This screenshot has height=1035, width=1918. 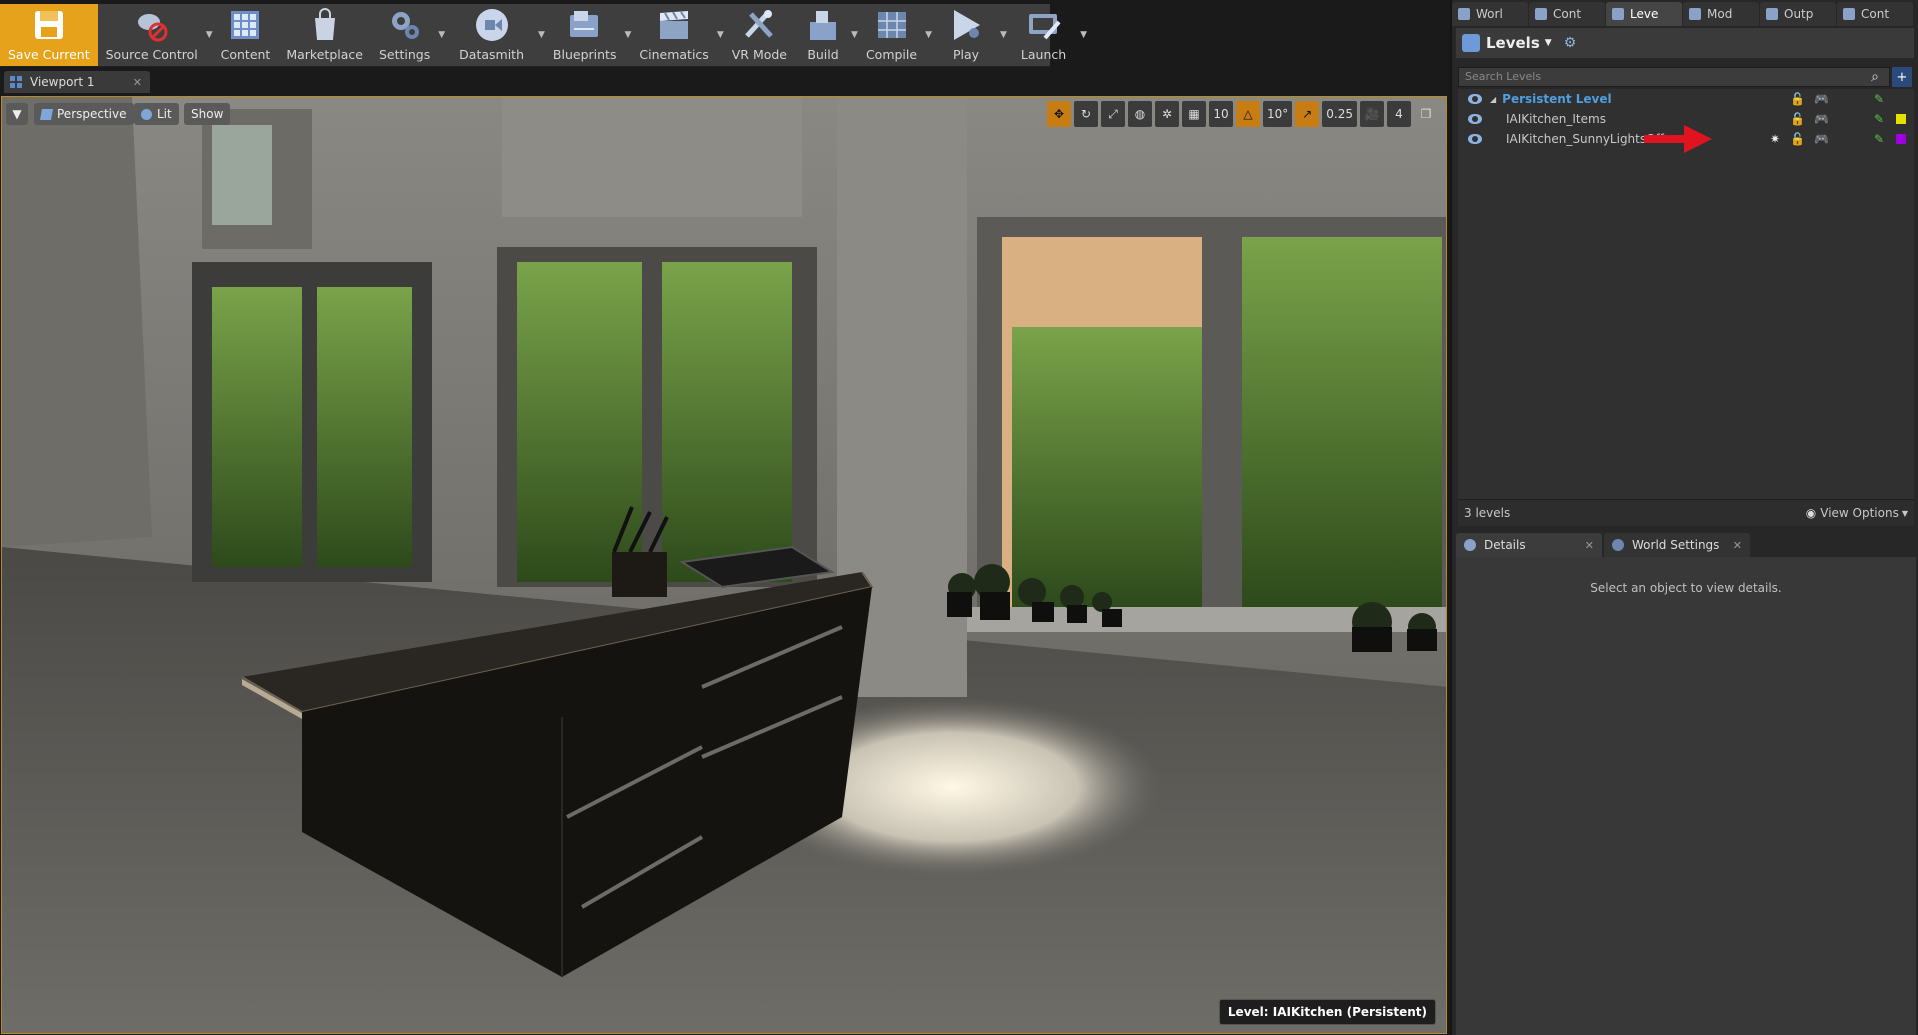 What do you see at coordinates (1372, 114) in the screenshot?
I see `camera-speed-icon: 🎥` at bounding box center [1372, 114].